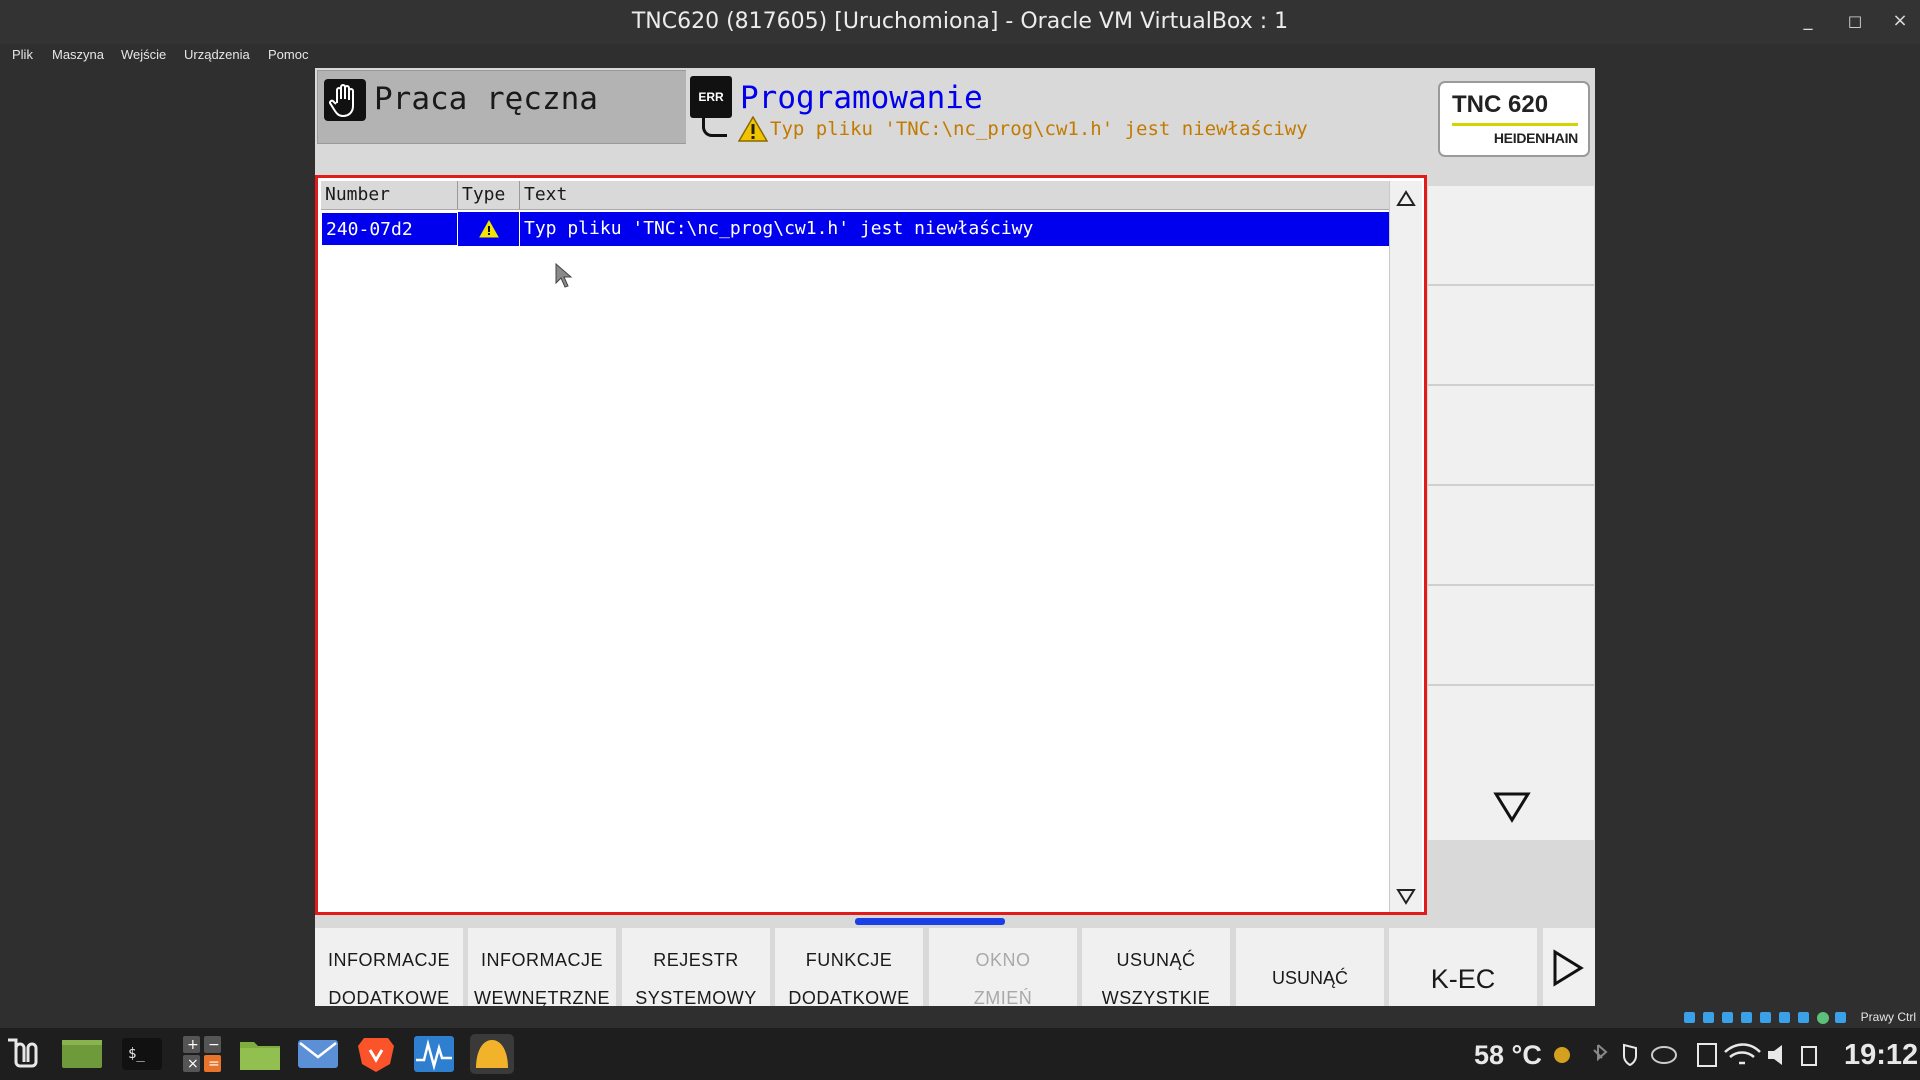 This screenshot has width=1920, height=1080. Describe the element at coordinates (1888, 1017) in the screenshot. I see `host-key-label: Prawy Ctrl` at that location.